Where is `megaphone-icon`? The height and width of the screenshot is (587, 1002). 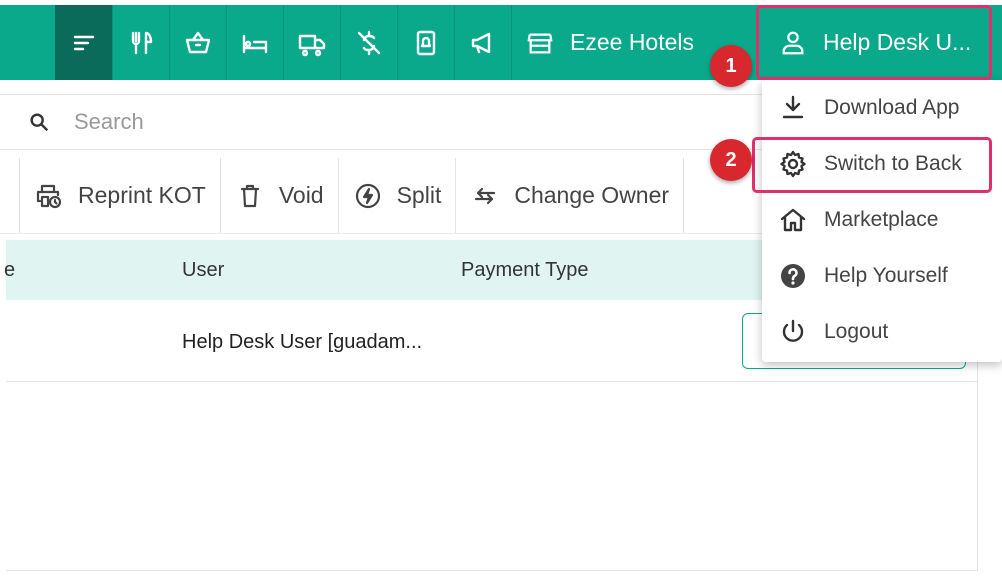 megaphone-icon is located at coordinates (481, 42).